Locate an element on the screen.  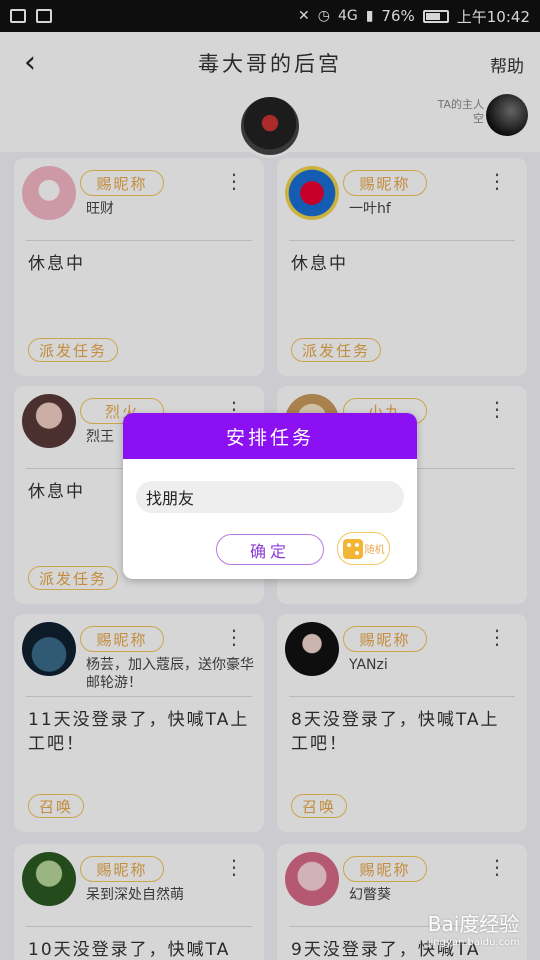
watermark: Bai度经验 jingyan.baidu.com is located at coordinates (474, 928).